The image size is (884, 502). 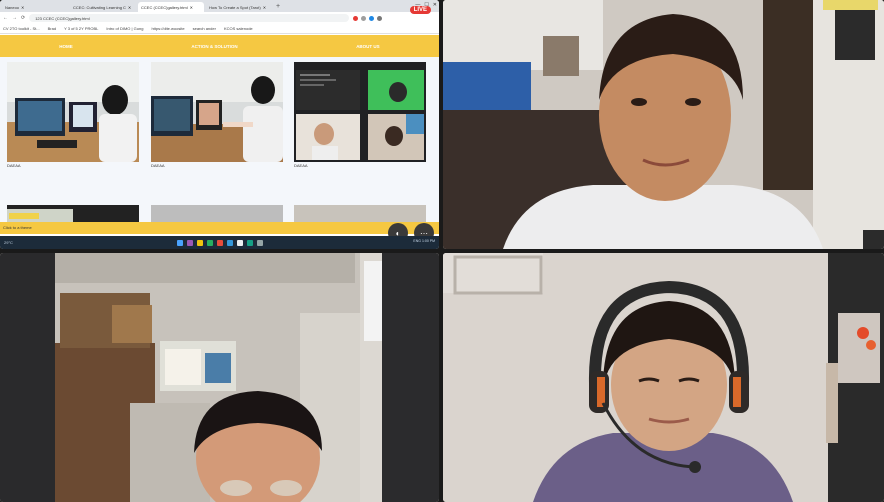 I want to click on nav-about-us: ABOUT US, so click(x=368, y=46).